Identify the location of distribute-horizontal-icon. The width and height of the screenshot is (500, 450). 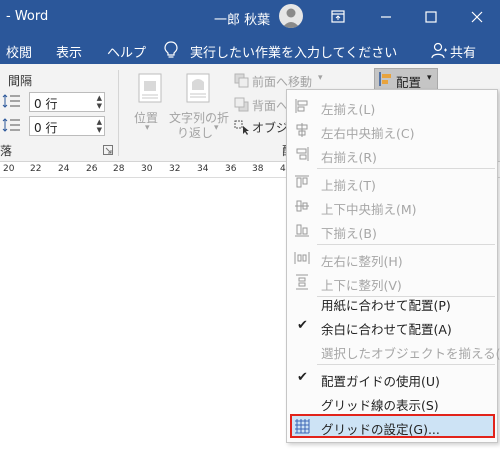
(302, 258).